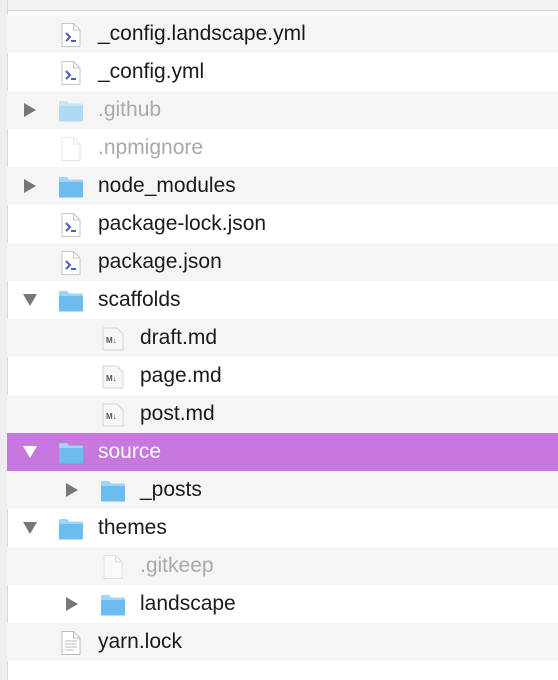 Image resolution: width=558 pixels, height=680 pixels. I want to click on tree-row-label: _posts, so click(171, 489).